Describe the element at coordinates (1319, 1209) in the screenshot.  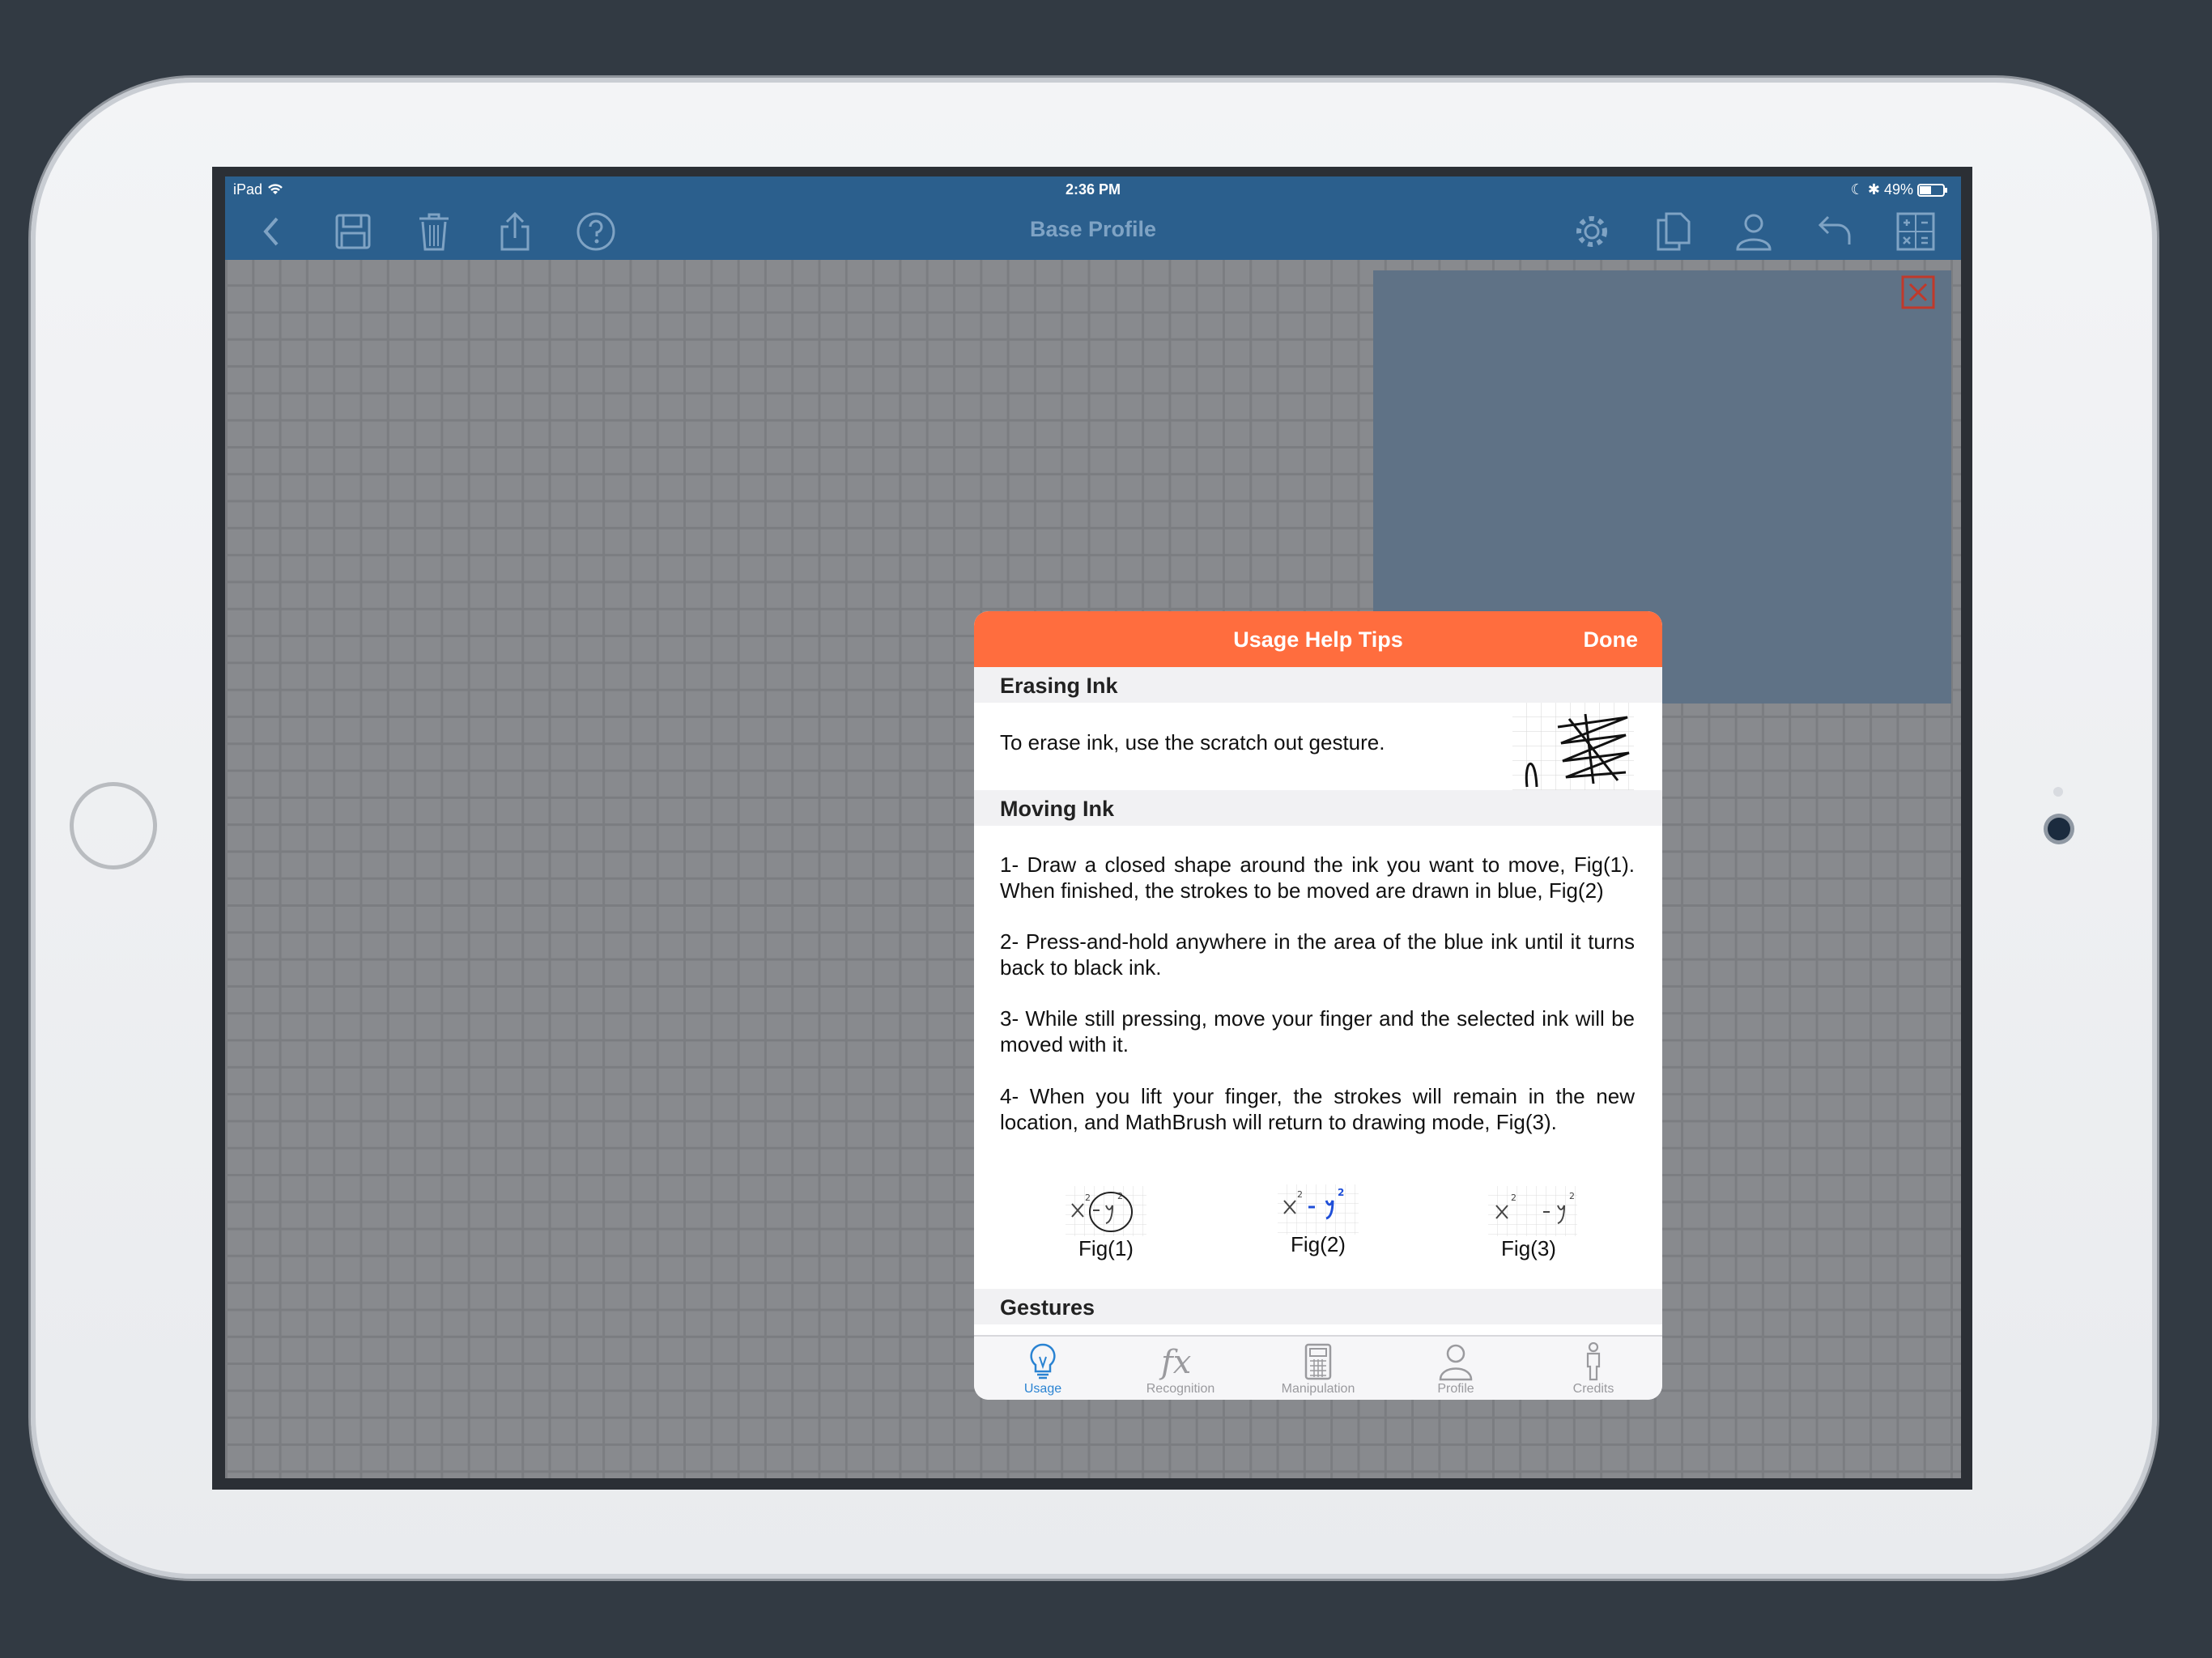
I see `fig2-image: 2 2` at that location.